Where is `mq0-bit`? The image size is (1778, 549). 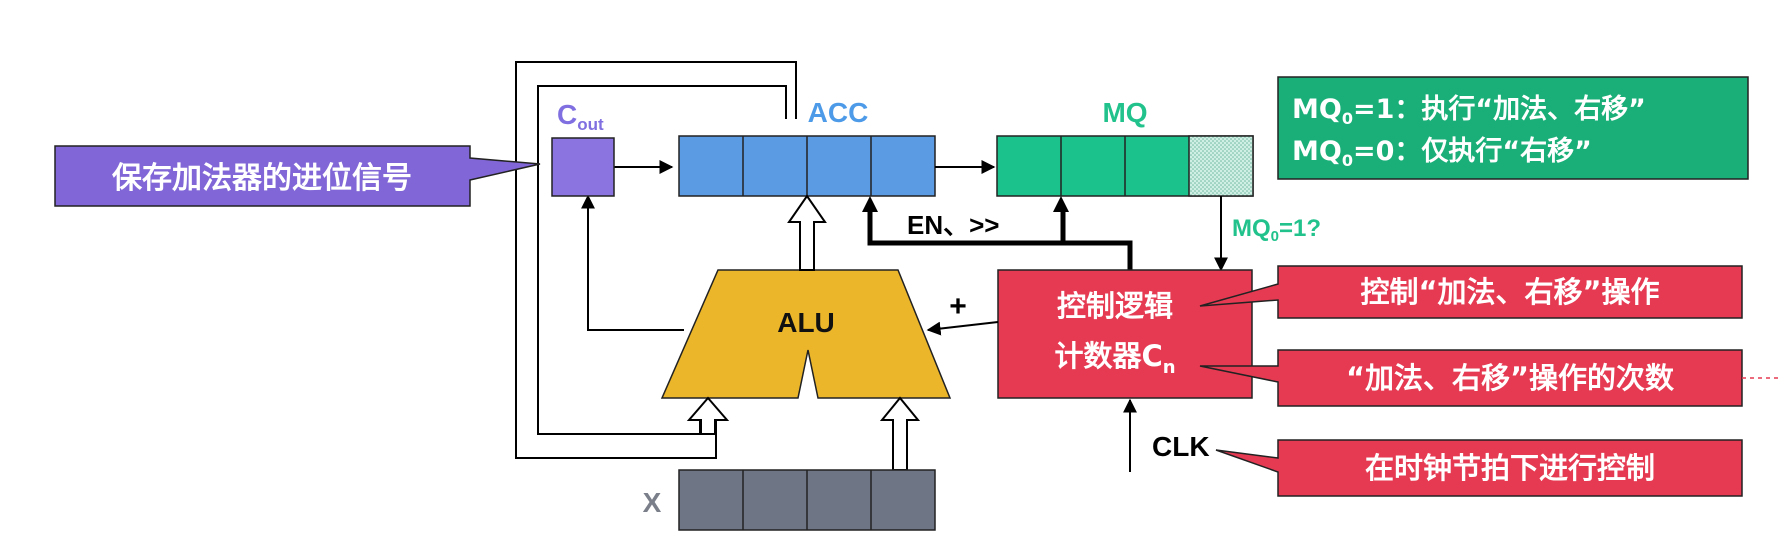 mq0-bit is located at coordinates (1221, 166).